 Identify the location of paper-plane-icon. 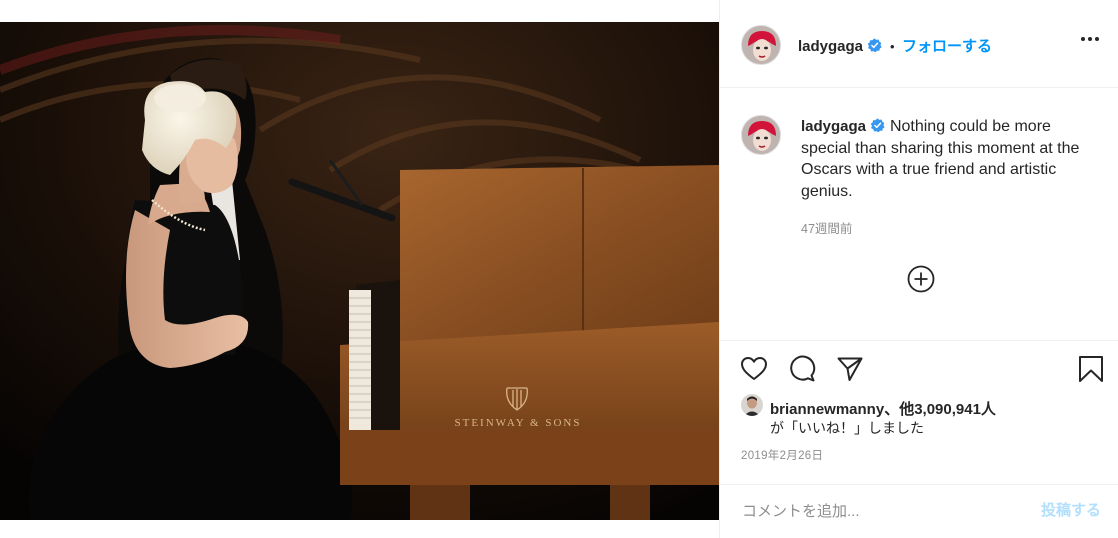
(850, 369).